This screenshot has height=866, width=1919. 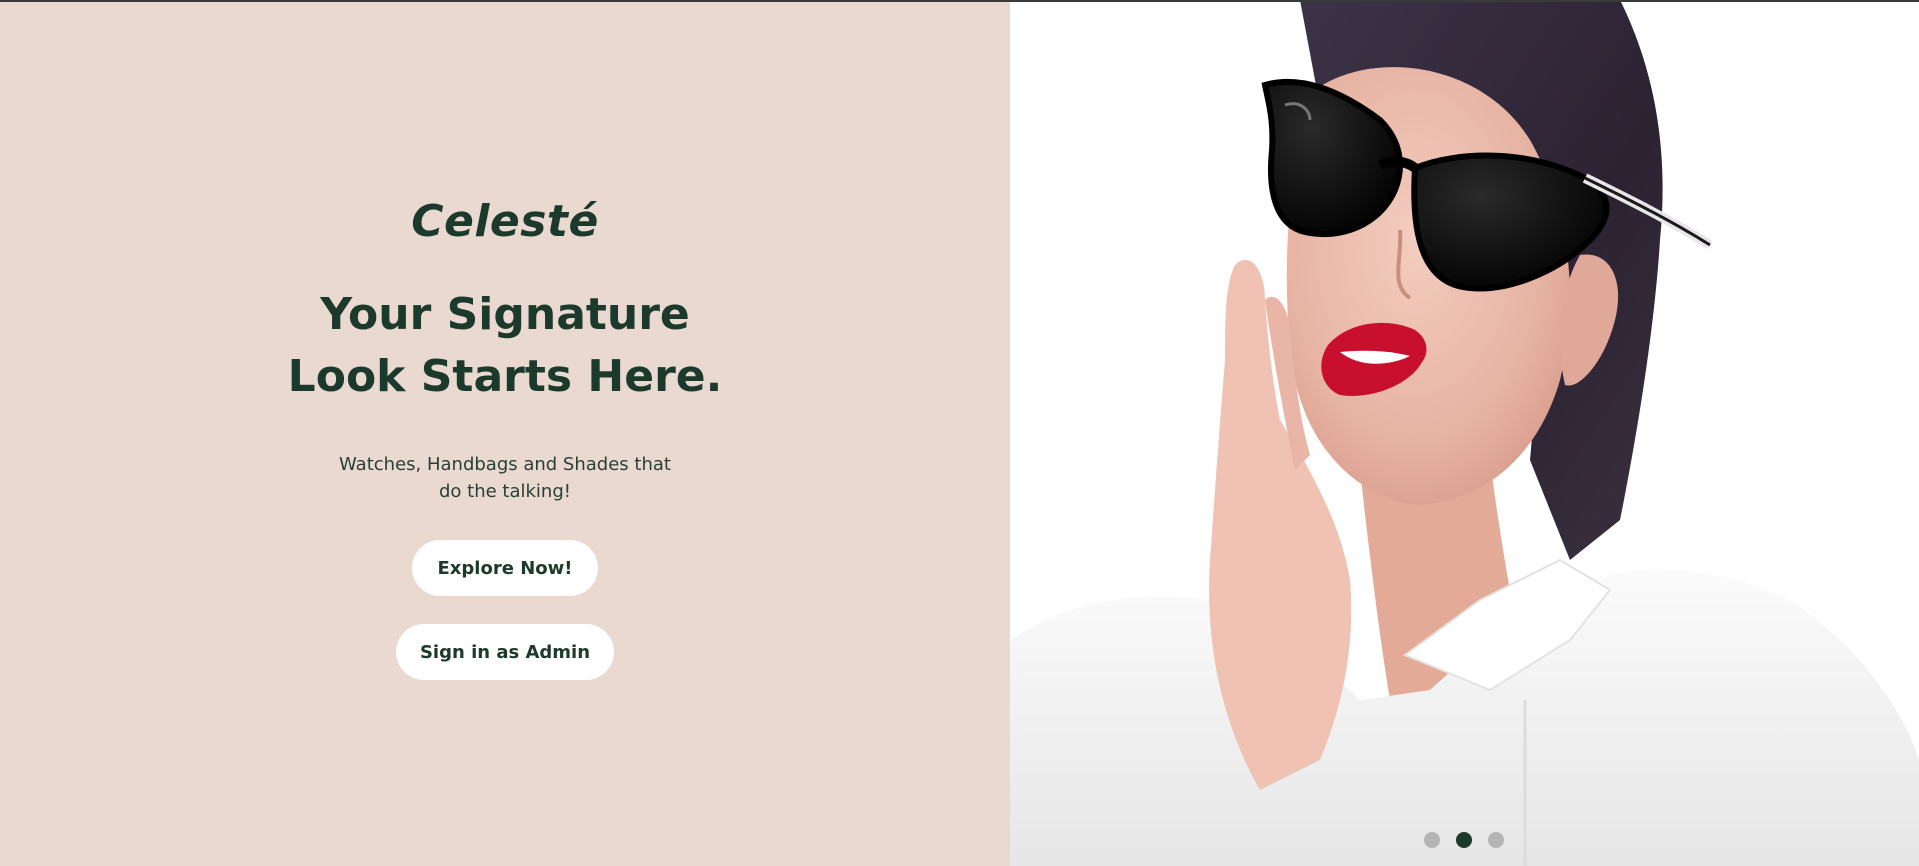 I want to click on explore-now-button: Explore Now!, so click(x=505, y=568).